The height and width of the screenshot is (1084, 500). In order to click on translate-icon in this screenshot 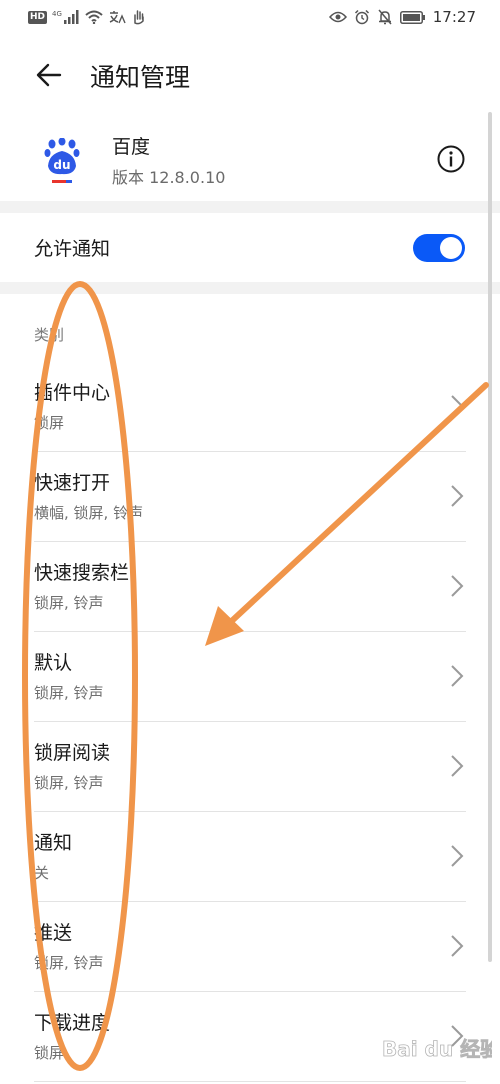, I will do `click(117, 17)`.